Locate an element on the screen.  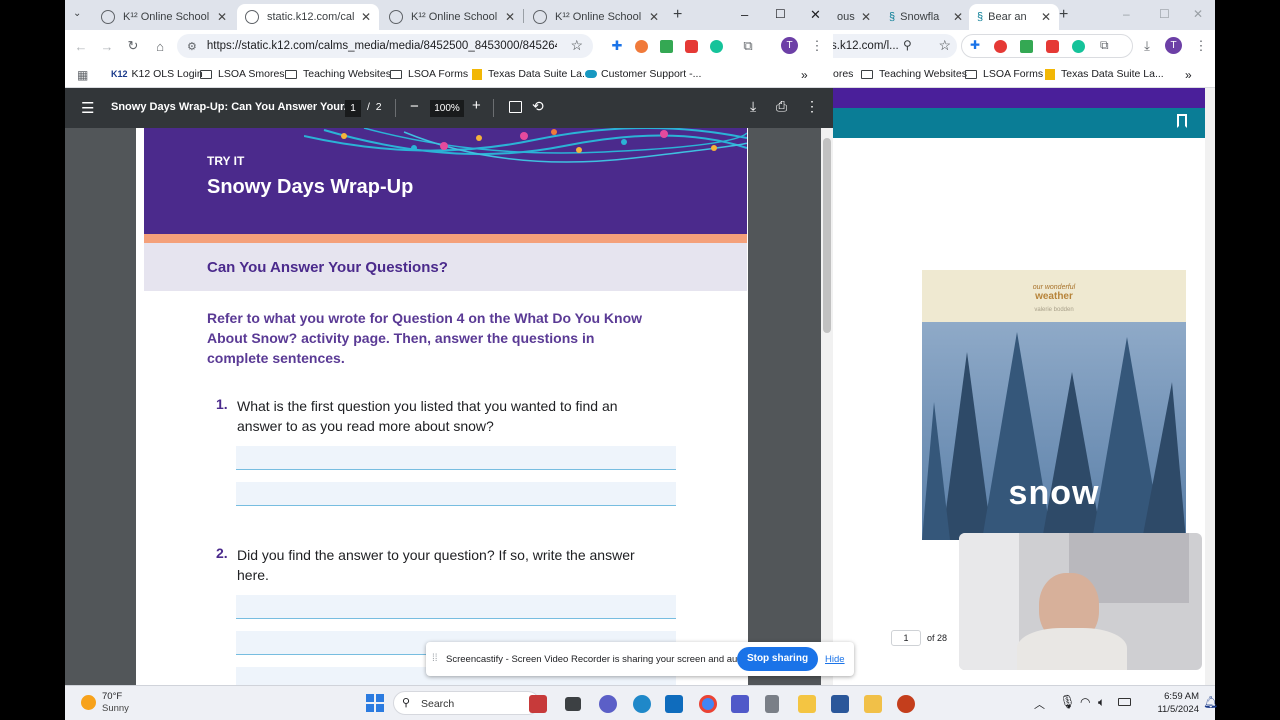
notification-bell-icon: 🔔︎ is located at coordinates (1210, 702).